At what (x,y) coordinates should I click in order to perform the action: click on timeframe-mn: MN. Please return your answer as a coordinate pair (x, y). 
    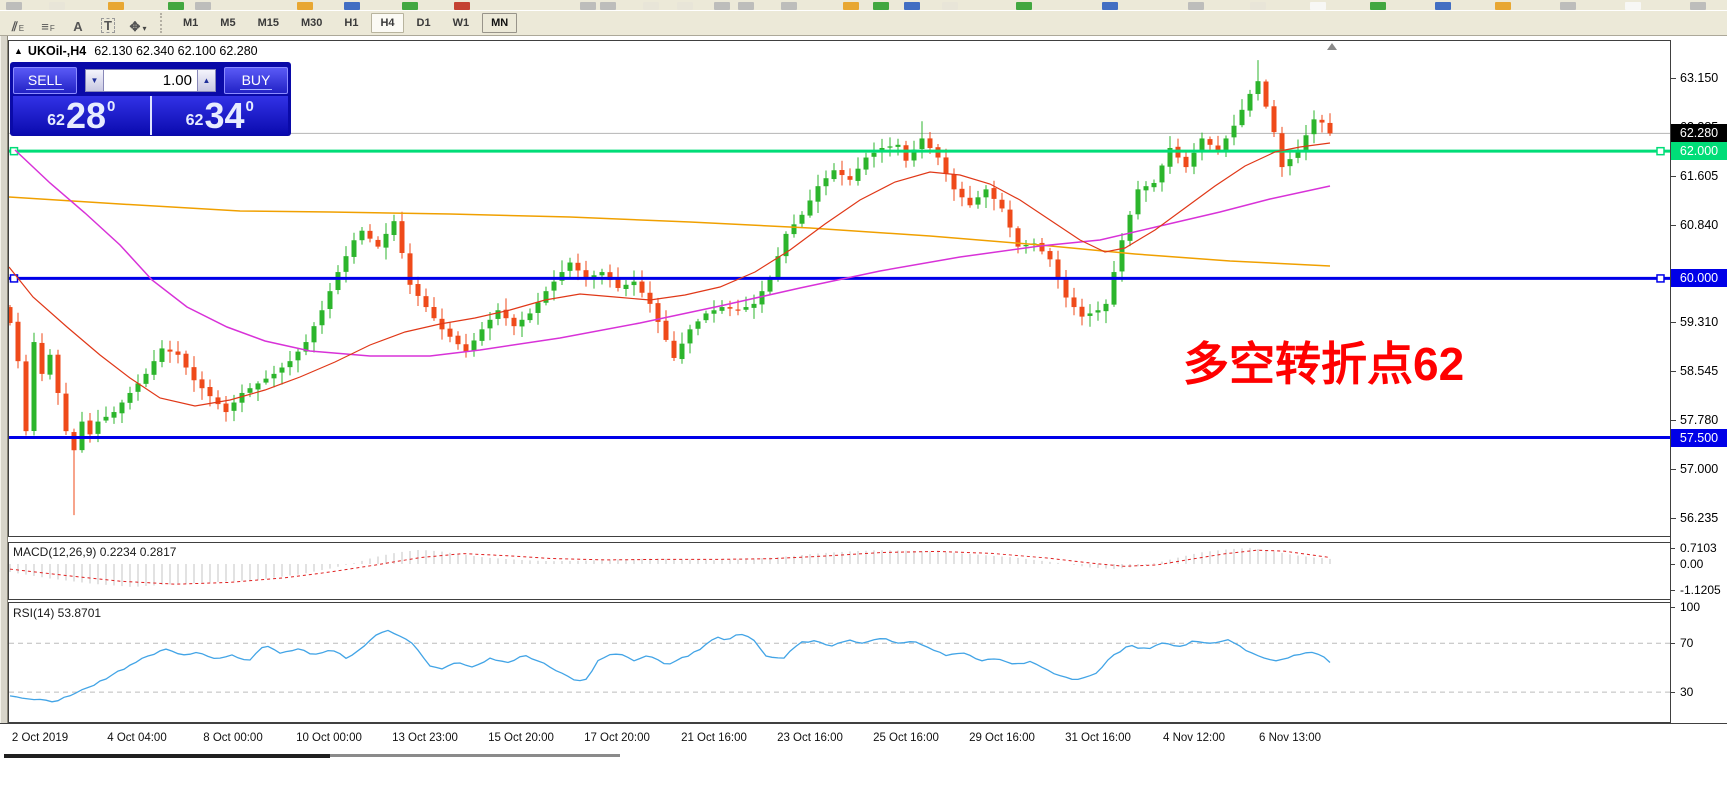
    Looking at the image, I should click on (500, 23).